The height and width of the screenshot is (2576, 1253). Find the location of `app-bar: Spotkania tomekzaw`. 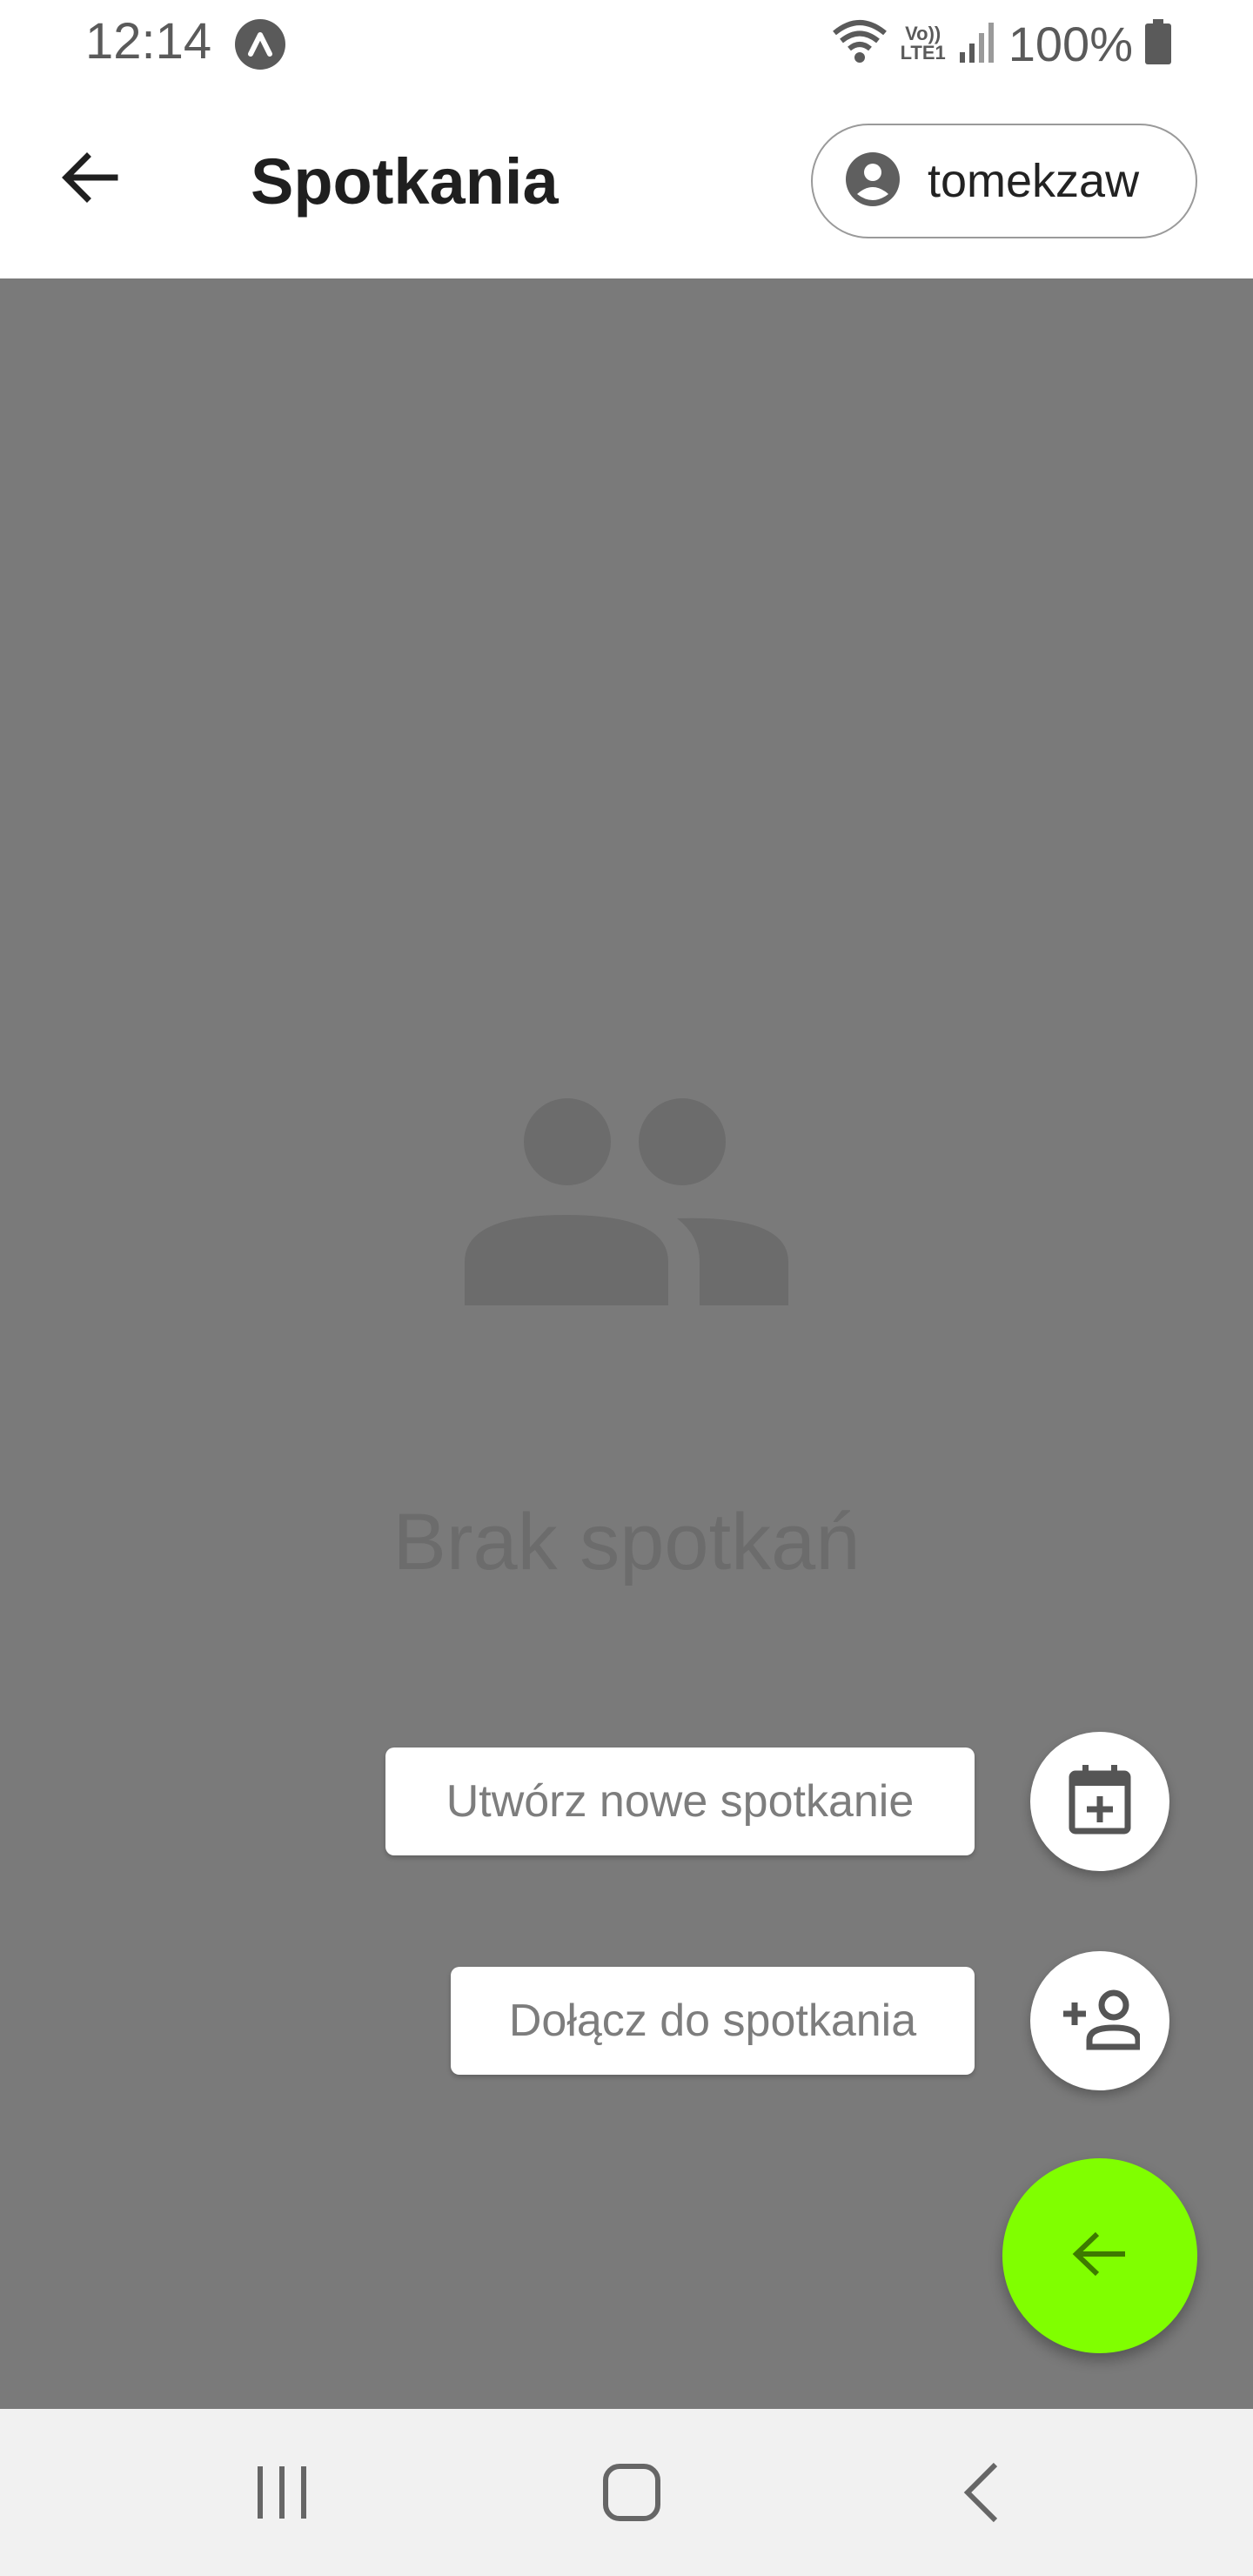

app-bar: Spotkania tomekzaw is located at coordinates (626, 182).